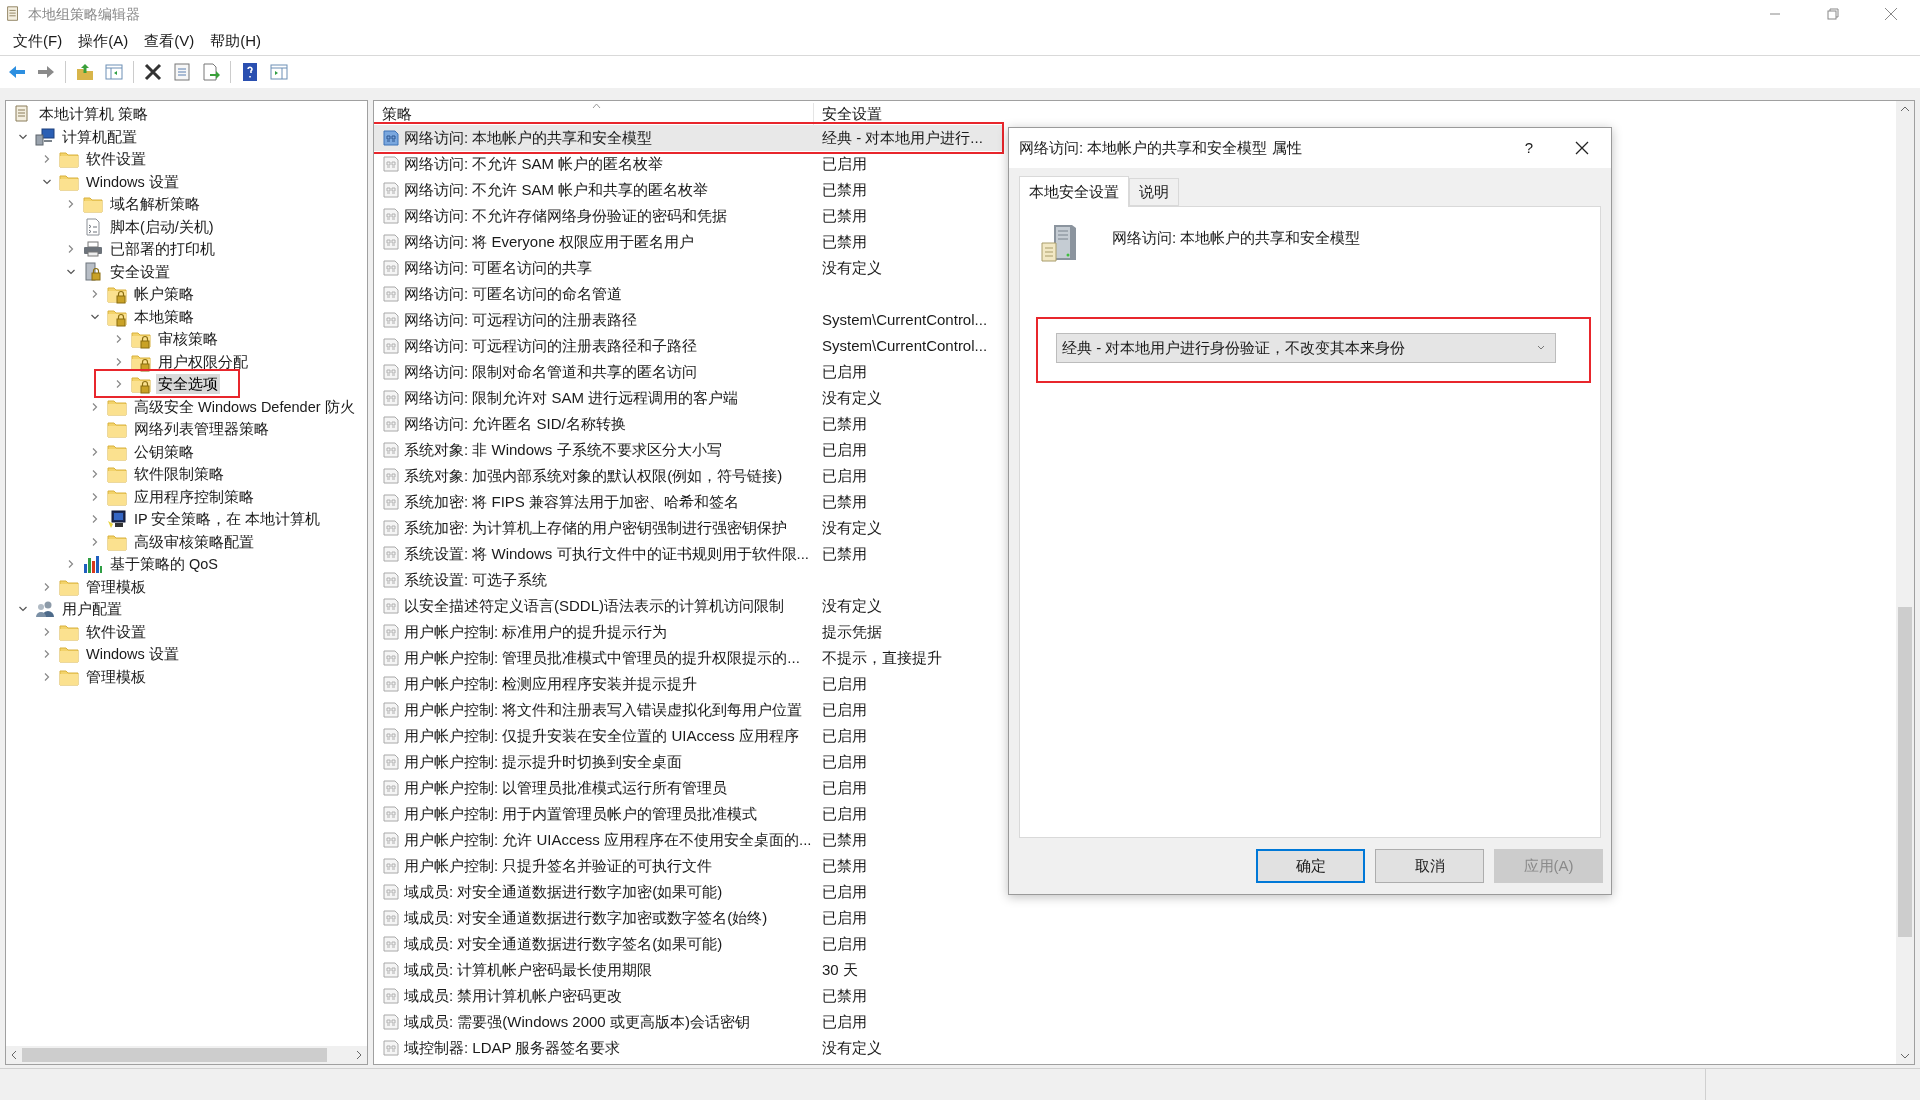 This screenshot has width=1920, height=1100. What do you see at coordinates (844, 943) in the screenshot?
I see `table-cell-text: 已启用` at bounding box center [844, 943].